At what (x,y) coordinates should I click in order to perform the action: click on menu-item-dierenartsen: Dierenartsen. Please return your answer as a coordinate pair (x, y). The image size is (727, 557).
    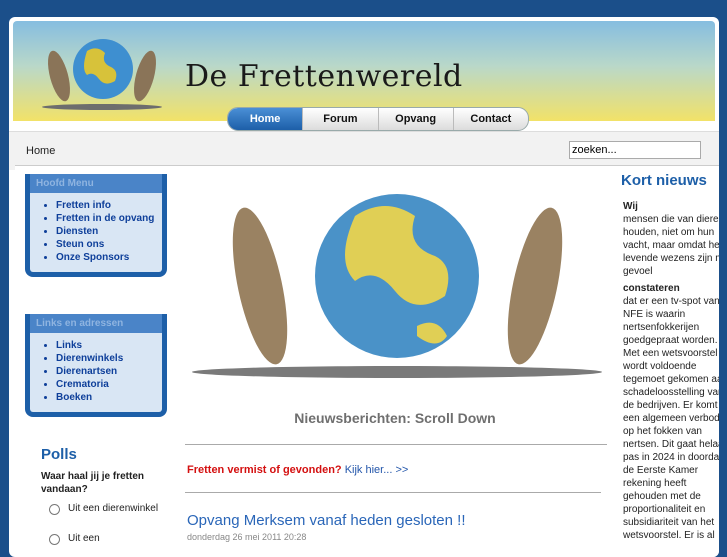
    Looking at the image, I should click on (109, 371).